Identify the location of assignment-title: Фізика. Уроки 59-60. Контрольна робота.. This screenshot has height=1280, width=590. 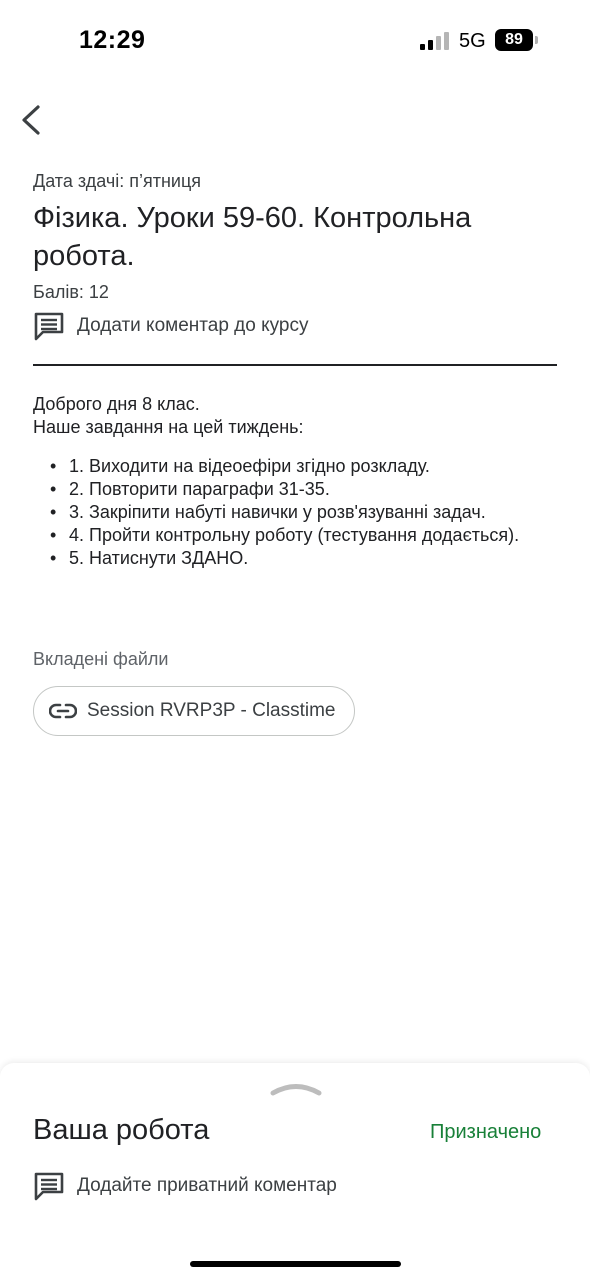
(252, 237).